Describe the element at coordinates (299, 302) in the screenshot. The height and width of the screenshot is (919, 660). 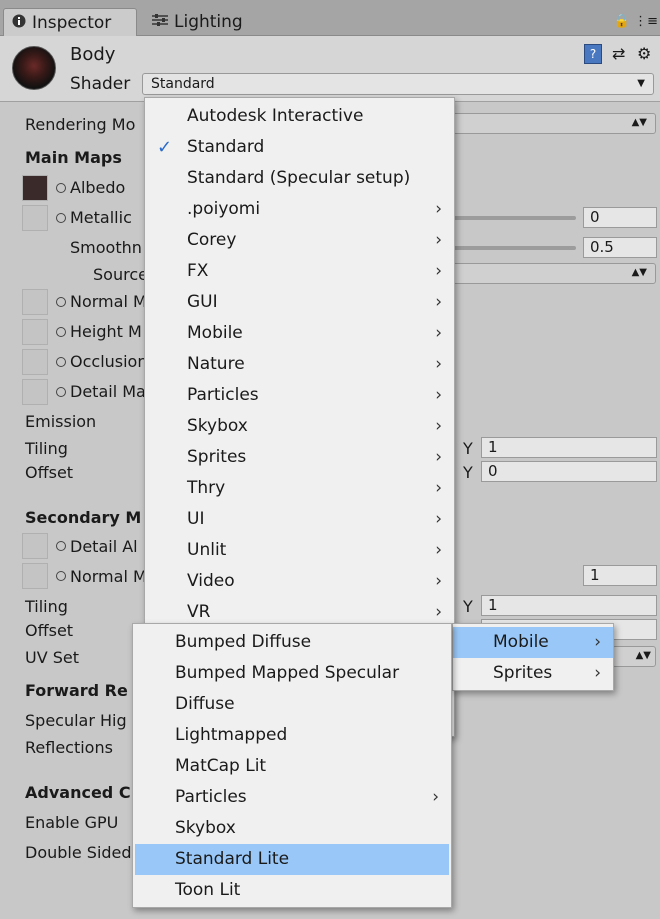
I see `menu-item-gui: GUI ›` at that location.